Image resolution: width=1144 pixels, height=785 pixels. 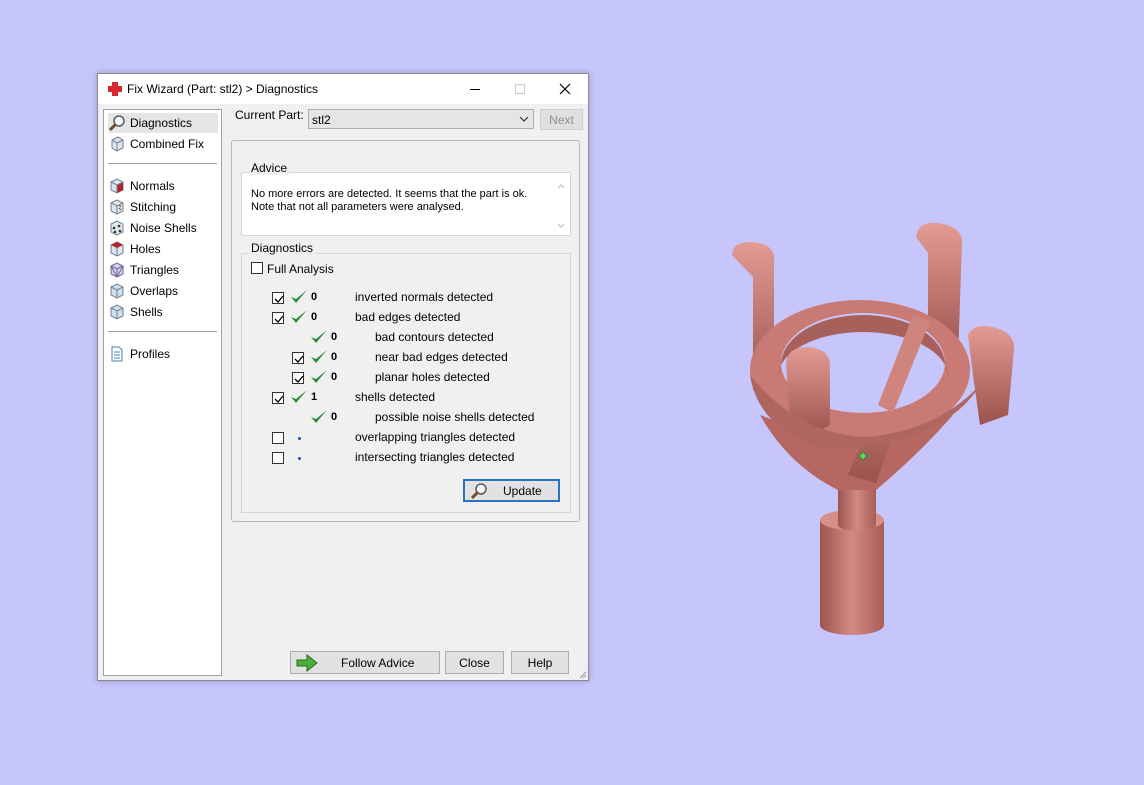 I want to click on diag-label: overlapping triangles detected, so click(x=435, y=437).